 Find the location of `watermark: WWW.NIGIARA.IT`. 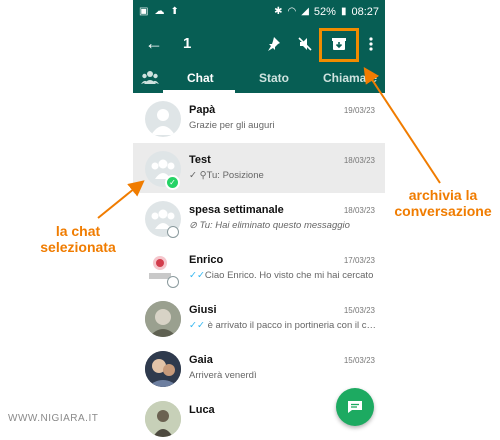

watermark: WWW.NIGIARA.IT is located at coordinates (53, 418).